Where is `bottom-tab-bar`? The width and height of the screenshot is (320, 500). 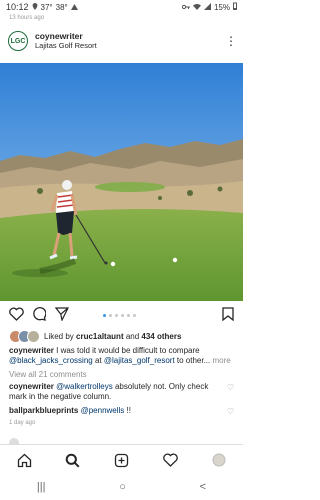
bottom-tab-bar is located at coordinates (121, 459).